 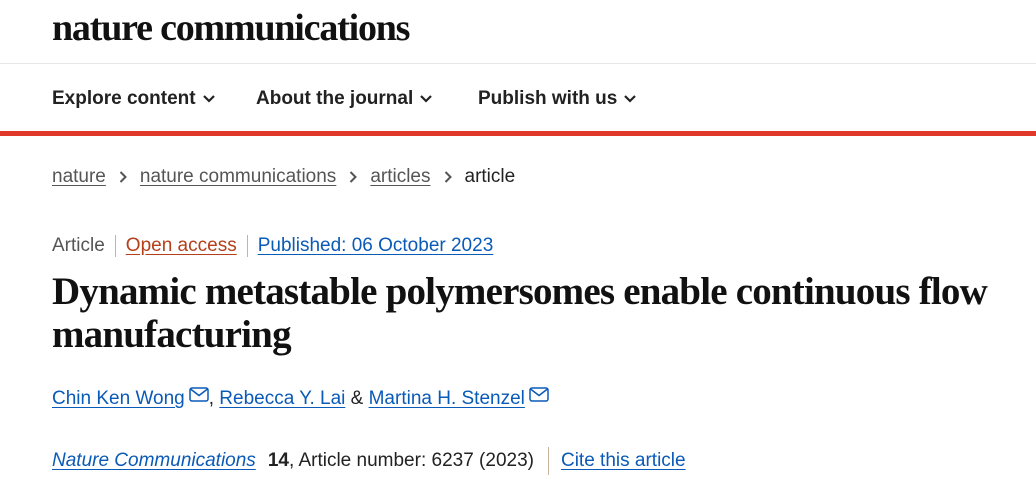 I want to click on journal-link: Nature Communications, so click(x=154, y=461).